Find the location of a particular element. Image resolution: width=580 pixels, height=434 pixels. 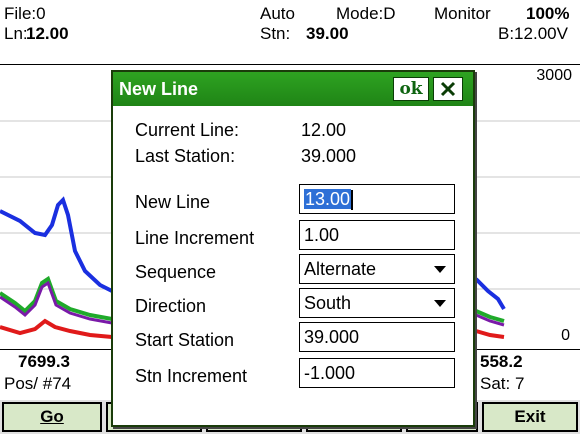

start-station-label: Start Station is located at coordinates (185, 340).